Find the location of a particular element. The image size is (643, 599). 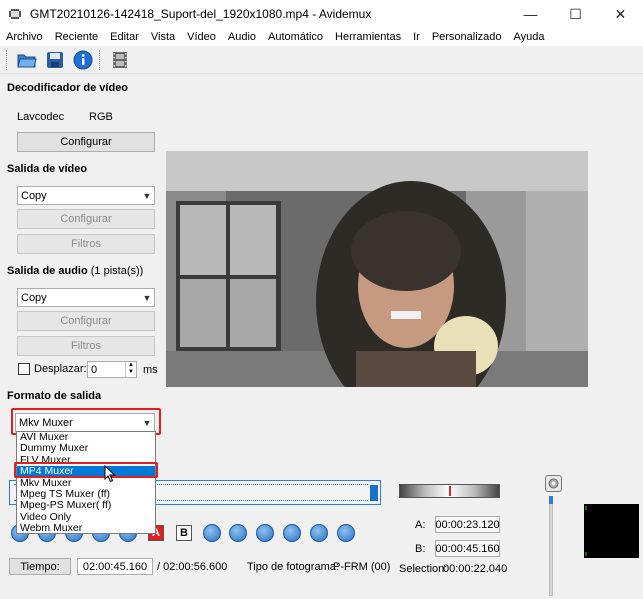

marker-b-label: B: is located at coordinates (420, 549).